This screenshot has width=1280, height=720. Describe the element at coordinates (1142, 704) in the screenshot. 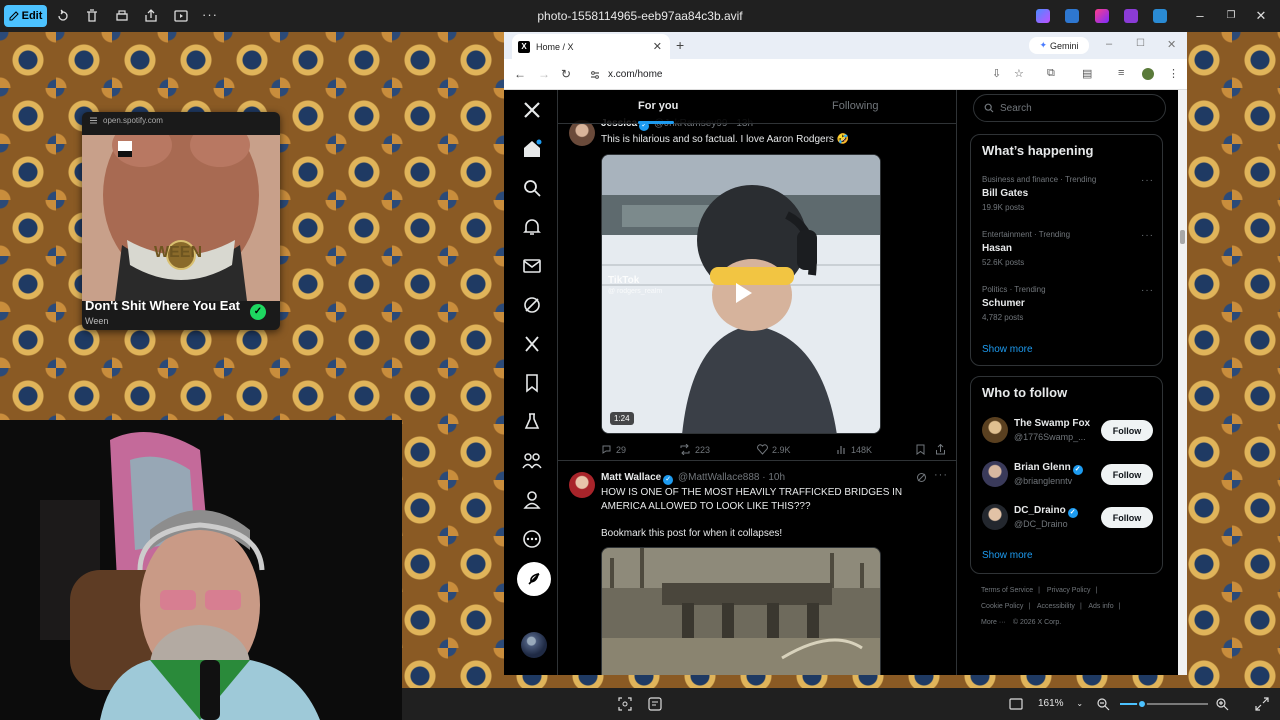

I see `zoom-slider-knob` at that location.